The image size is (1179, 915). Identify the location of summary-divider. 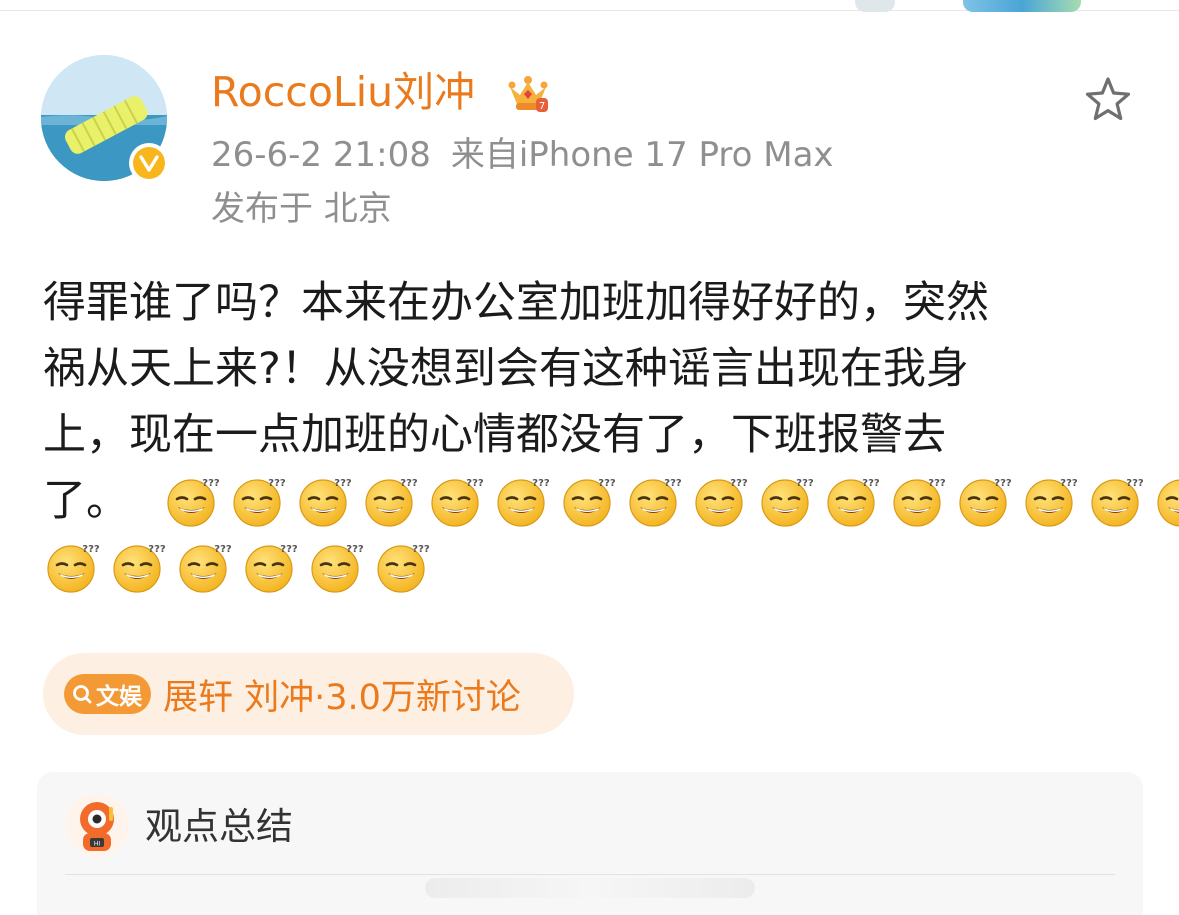
(590, 874).